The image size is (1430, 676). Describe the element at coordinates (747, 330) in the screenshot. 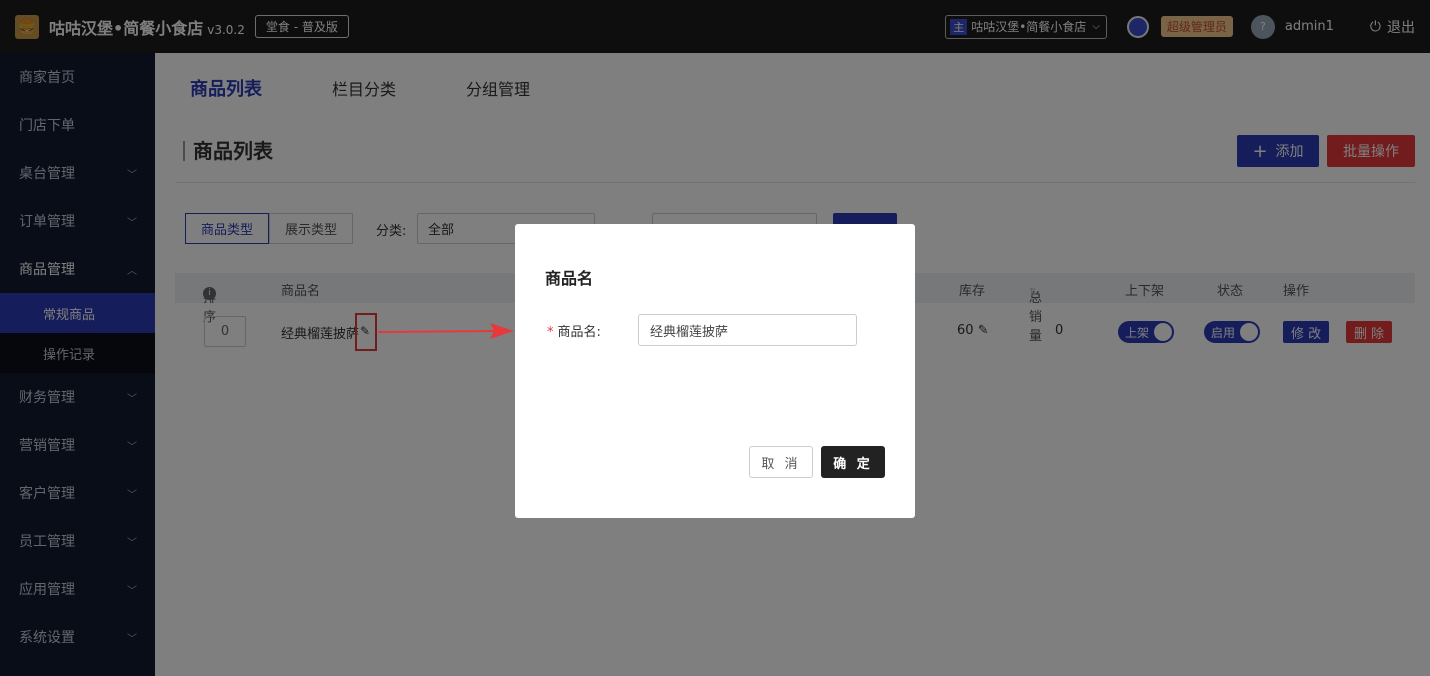

I see `product-name-input: 经典榴莲披萨` at that location.